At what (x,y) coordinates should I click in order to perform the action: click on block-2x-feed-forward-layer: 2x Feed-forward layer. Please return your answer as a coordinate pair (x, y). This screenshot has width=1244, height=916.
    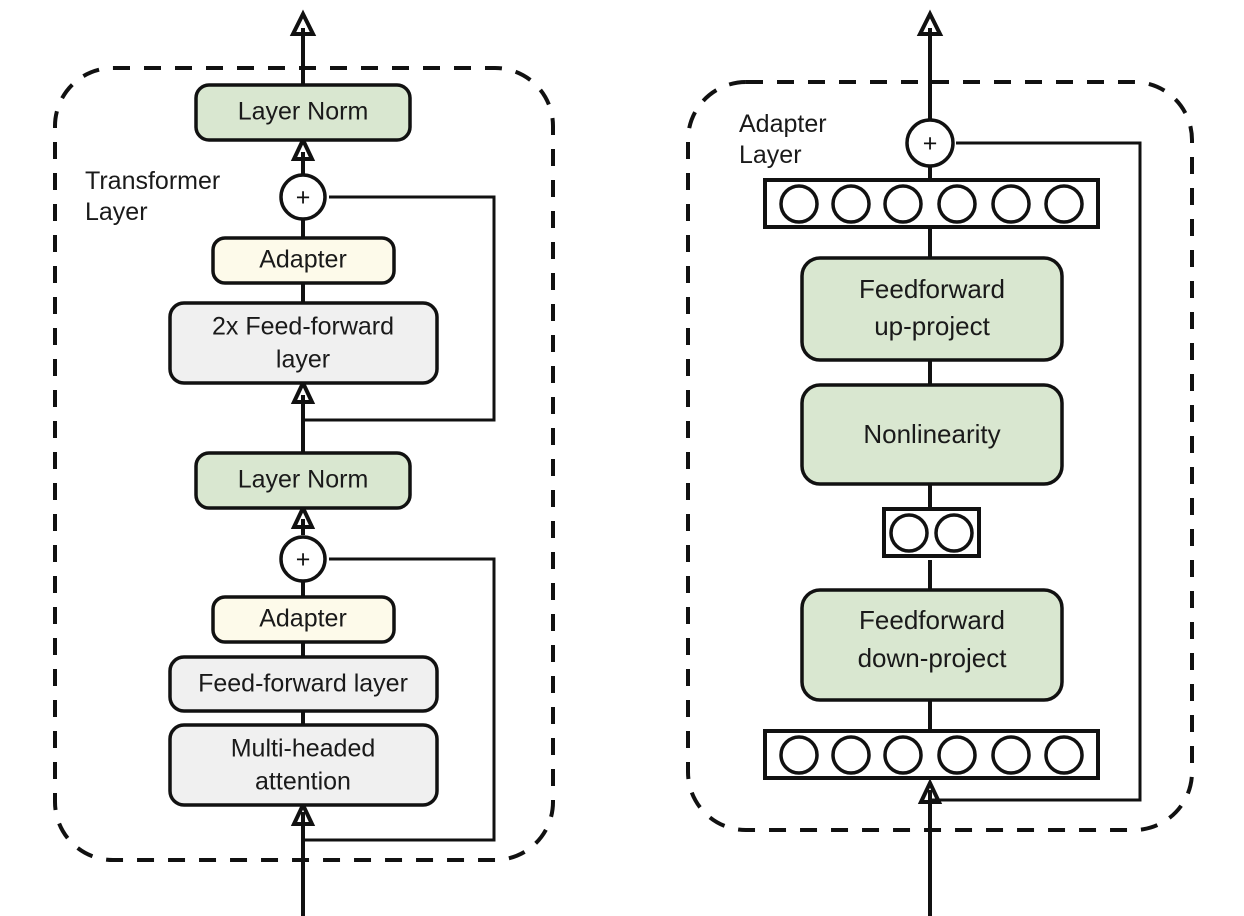
    Looking at the image, I should click on (303, 343).